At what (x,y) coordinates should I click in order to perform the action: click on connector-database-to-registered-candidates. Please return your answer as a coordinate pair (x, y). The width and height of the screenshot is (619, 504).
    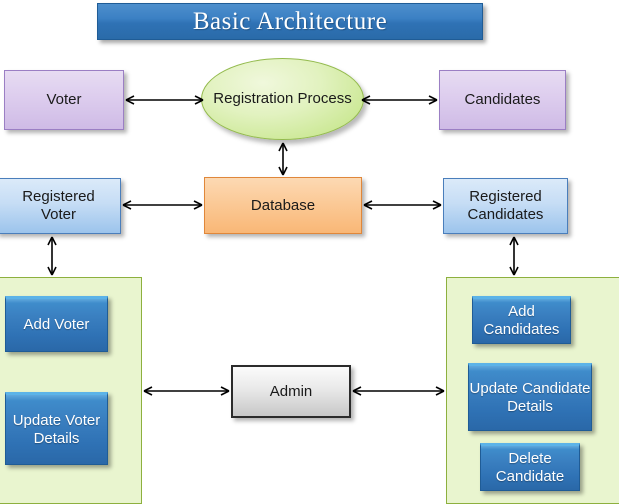
    Looking at the image, I should click on (402, 205).